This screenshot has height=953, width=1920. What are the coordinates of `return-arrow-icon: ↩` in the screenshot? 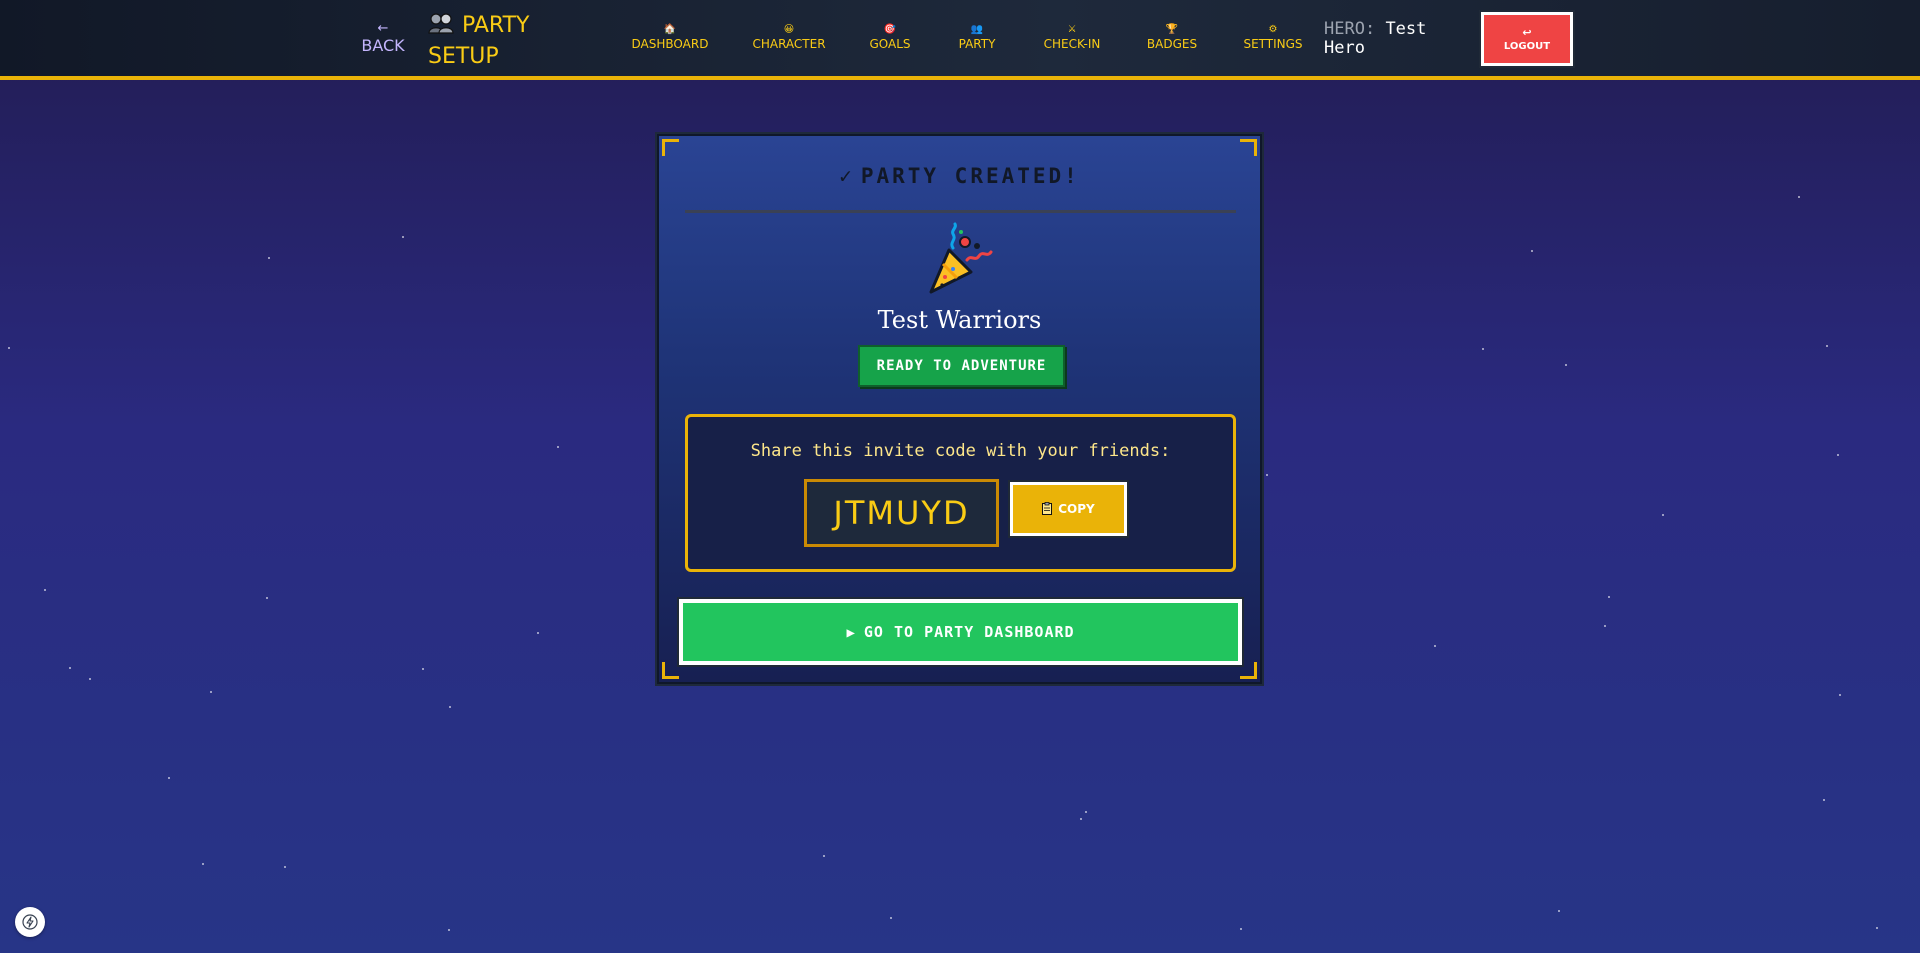 It's located at (1527, 32).